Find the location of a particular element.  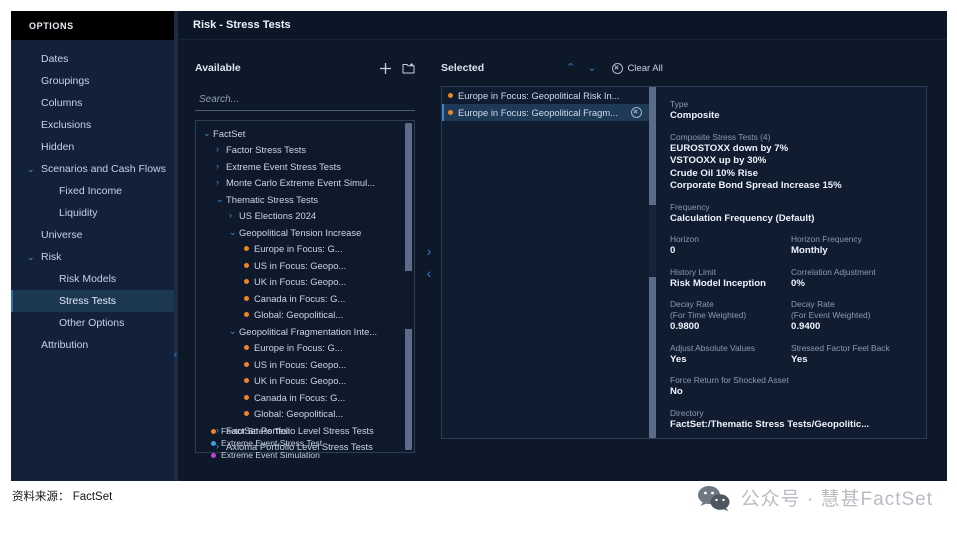

tree-node: ⌄ FactSet is located at coordinates (298, 133).